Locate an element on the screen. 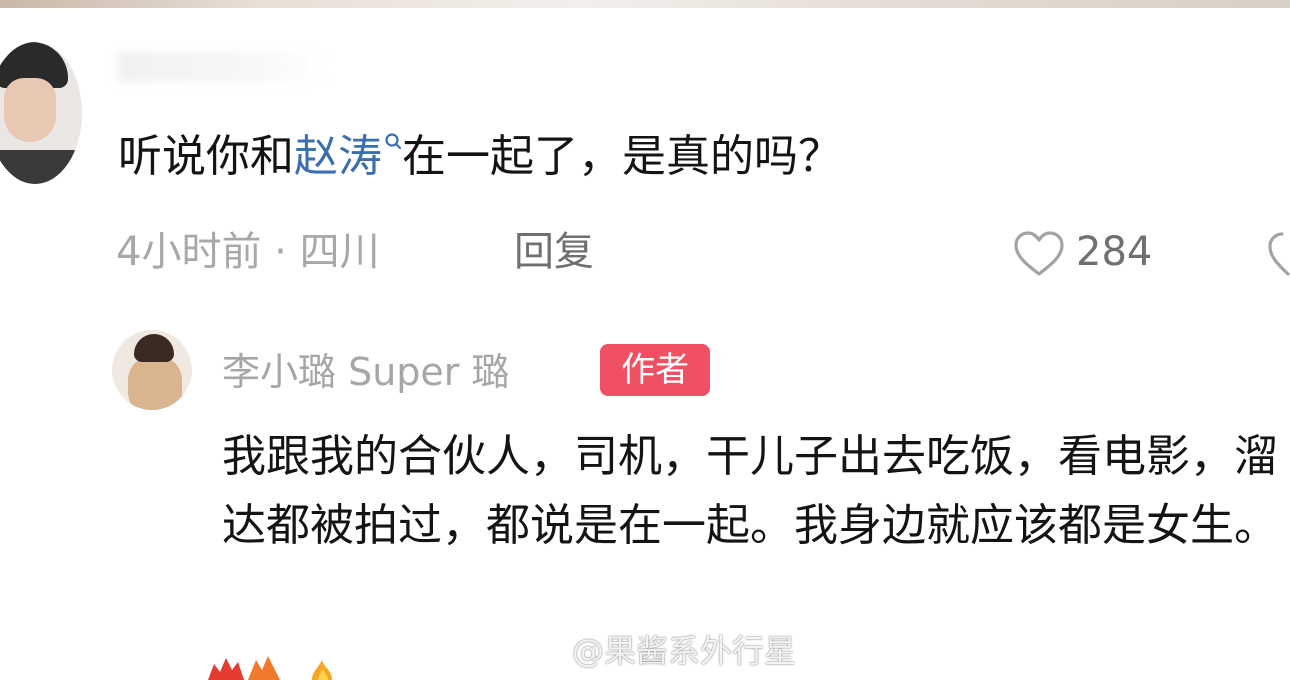 Image resolution: width=1290 pixels, height=680 pixels. comment-text: 听说你和赵涛 在一起了，是真的吗？ is located at coordinates (480, 157).